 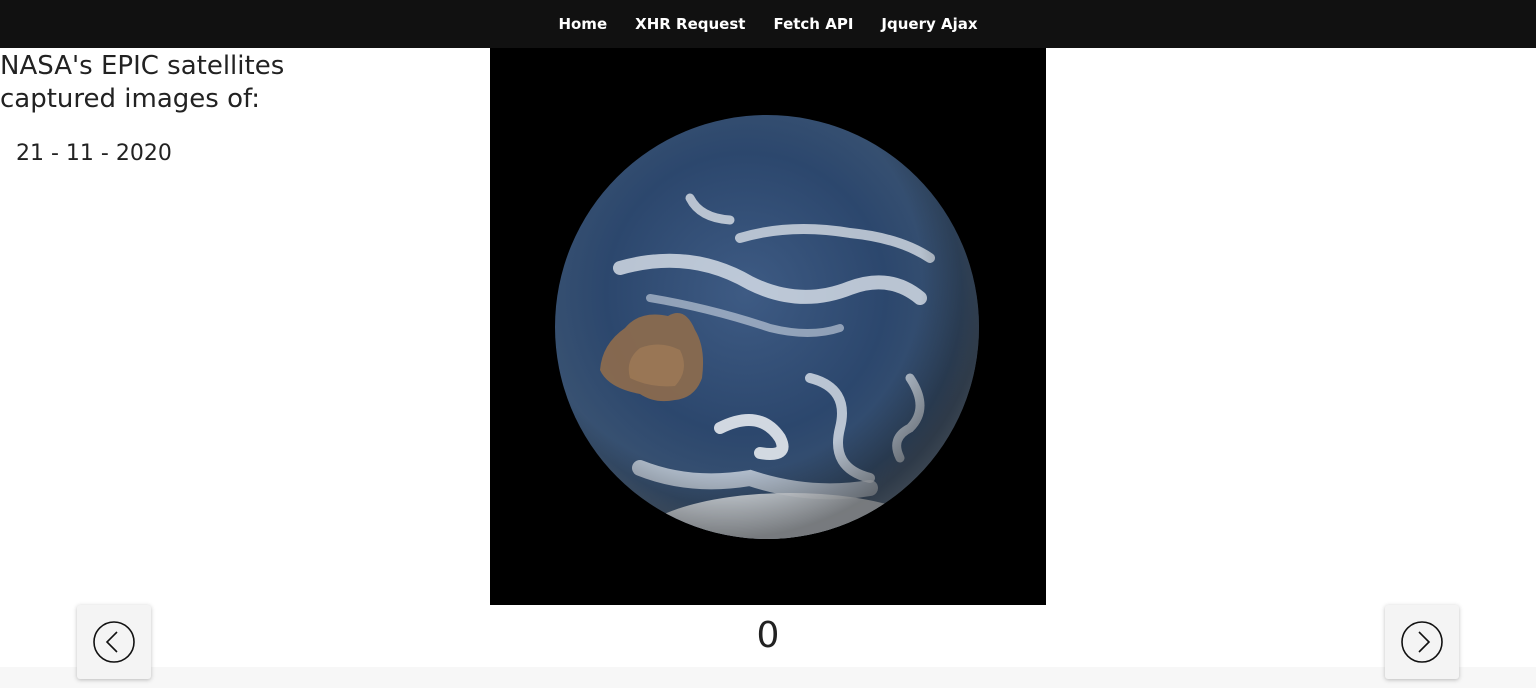 I want to click on footer-strip, so click(x=768, y=677).